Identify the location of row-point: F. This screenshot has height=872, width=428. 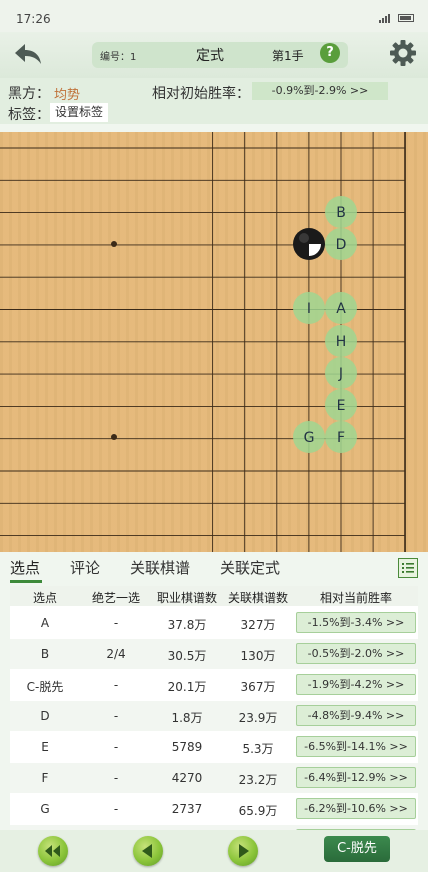
(45, 778).